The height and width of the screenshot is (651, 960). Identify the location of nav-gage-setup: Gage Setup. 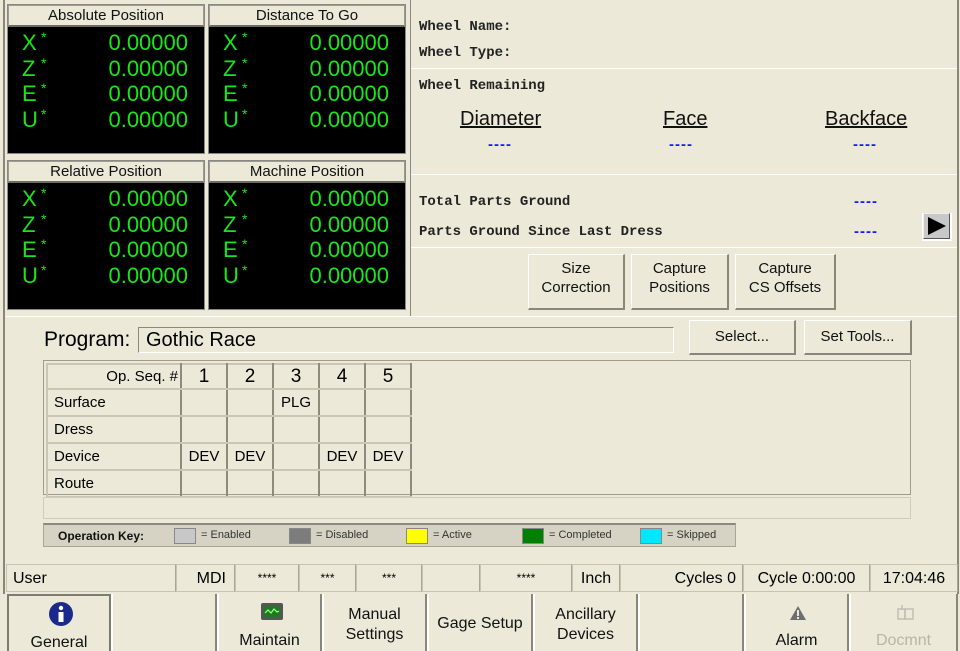
(480, 622).